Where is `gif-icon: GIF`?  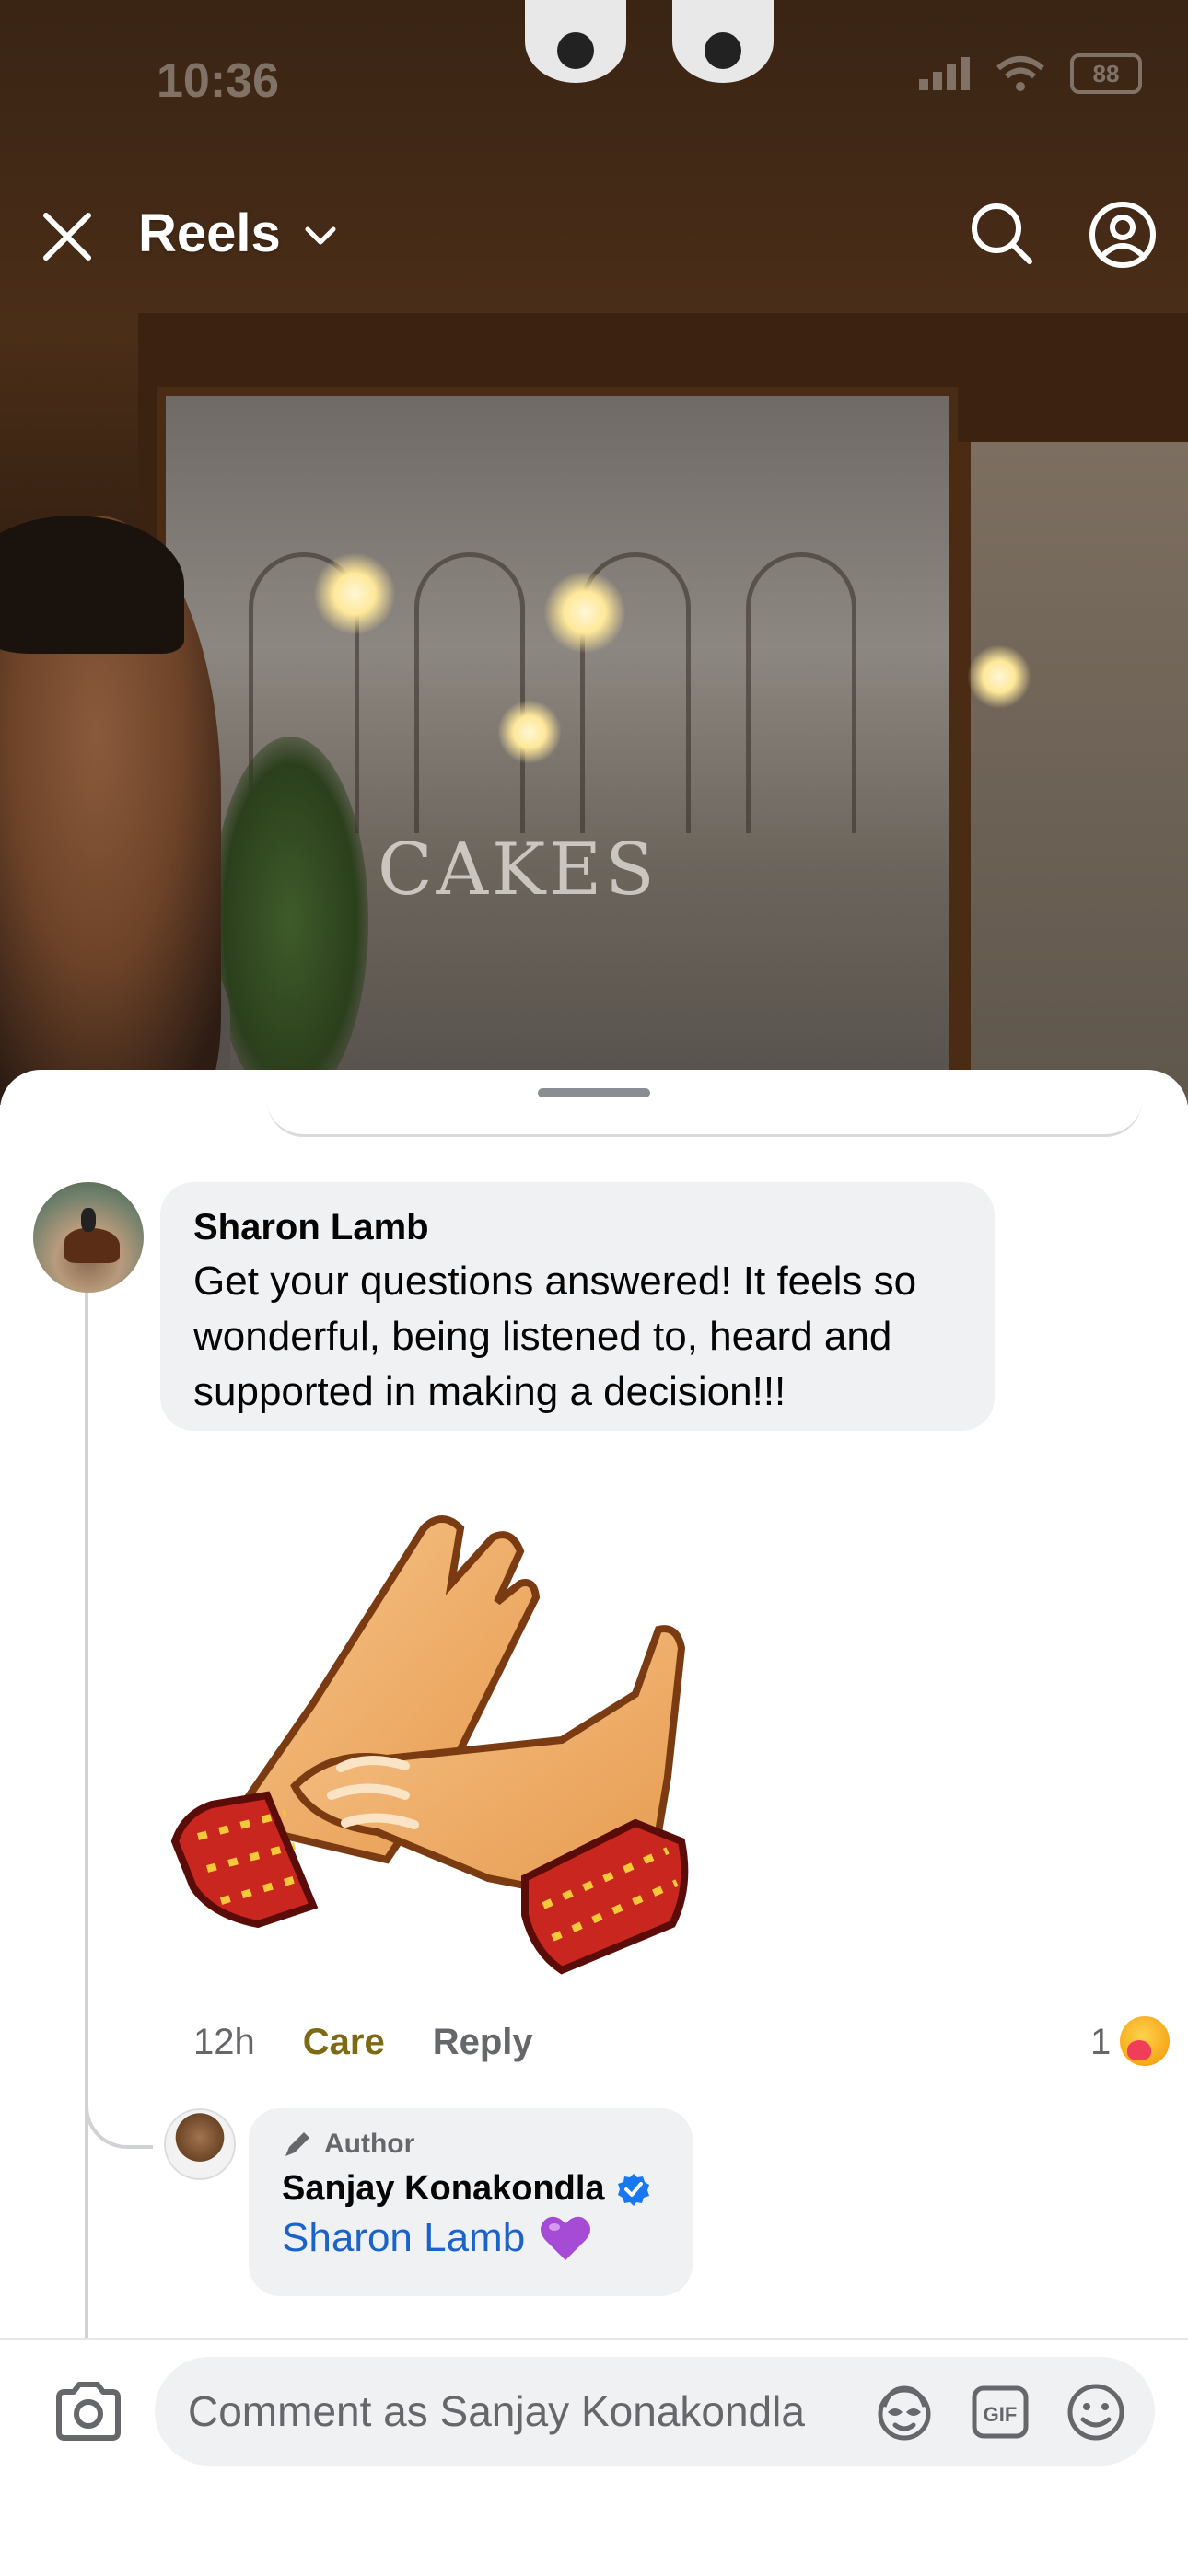 gif-icon: GIF is located at coordinates (1000, 2412).